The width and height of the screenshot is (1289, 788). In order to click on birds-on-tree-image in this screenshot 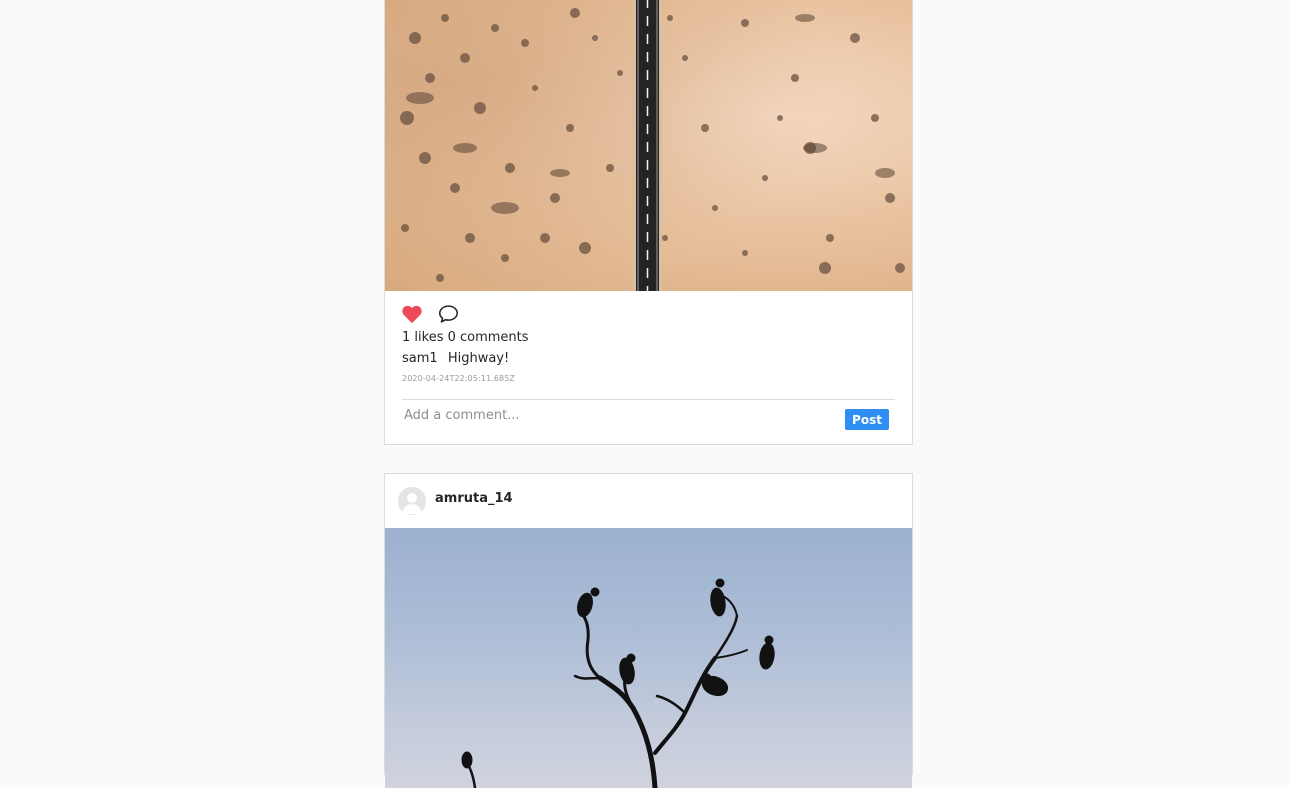, I will do `click(618, 683)`.